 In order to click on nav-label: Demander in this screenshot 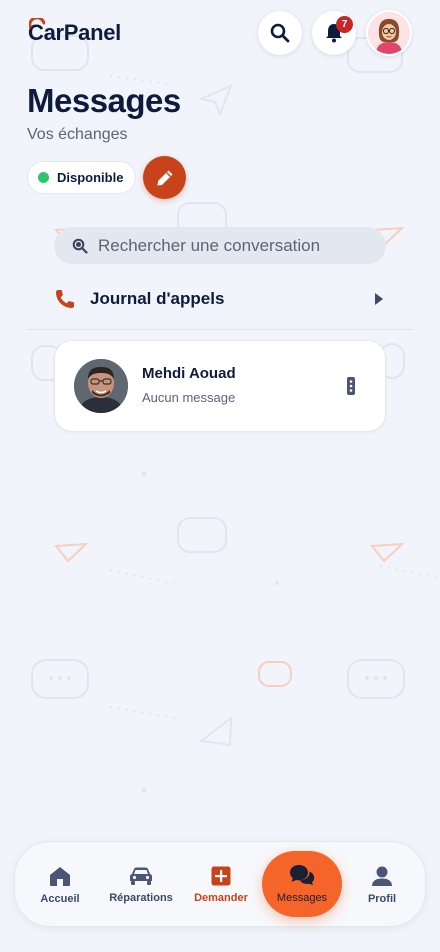, I will do `click(221, 898)`.